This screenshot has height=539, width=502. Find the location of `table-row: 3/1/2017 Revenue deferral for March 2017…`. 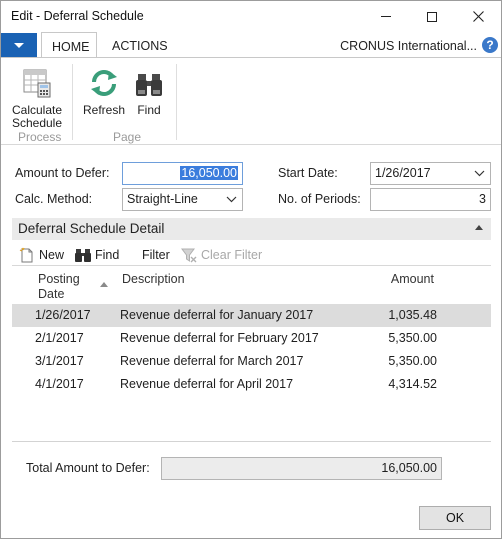

table-row: 3/1/2017 Revenue deferral for March 2017… is located at coordinates (251, 361).